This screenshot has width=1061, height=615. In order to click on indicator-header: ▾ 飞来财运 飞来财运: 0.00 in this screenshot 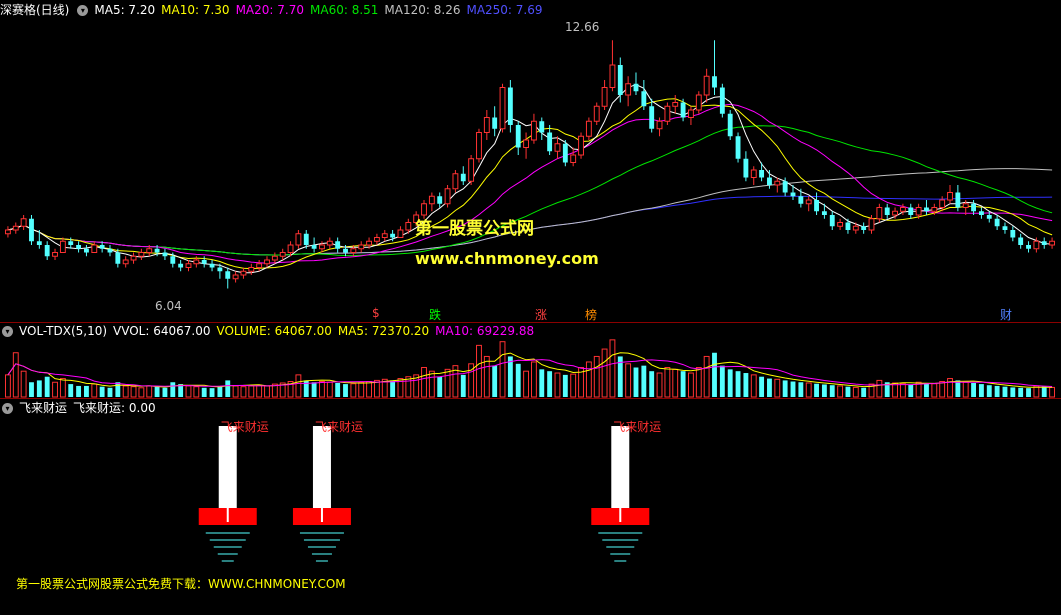, I will do `click(81, 408)`.